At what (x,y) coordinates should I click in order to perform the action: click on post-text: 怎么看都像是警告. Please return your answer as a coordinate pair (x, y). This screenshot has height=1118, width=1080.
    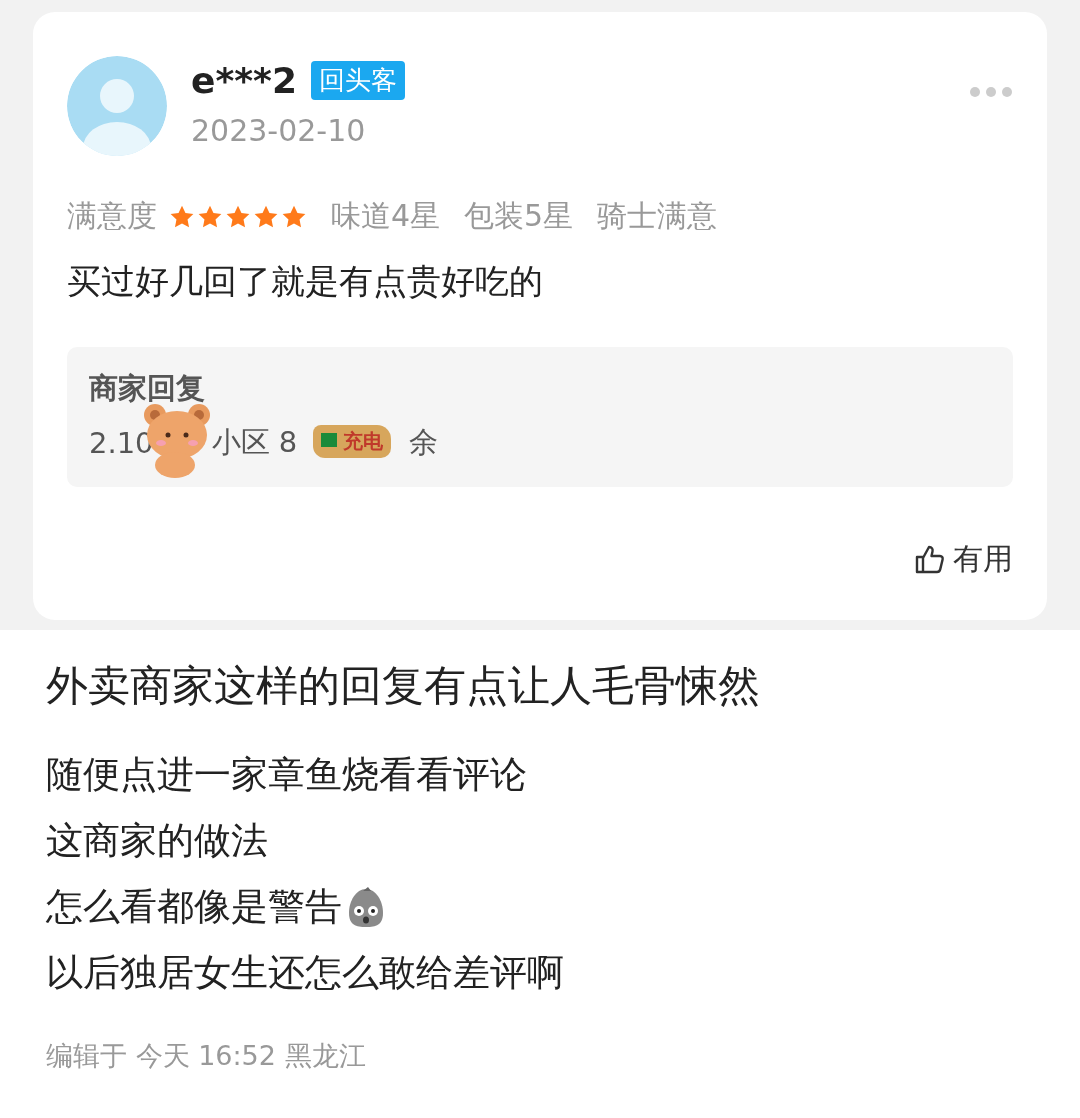
    Looking at the image, I should click on (194, 907).